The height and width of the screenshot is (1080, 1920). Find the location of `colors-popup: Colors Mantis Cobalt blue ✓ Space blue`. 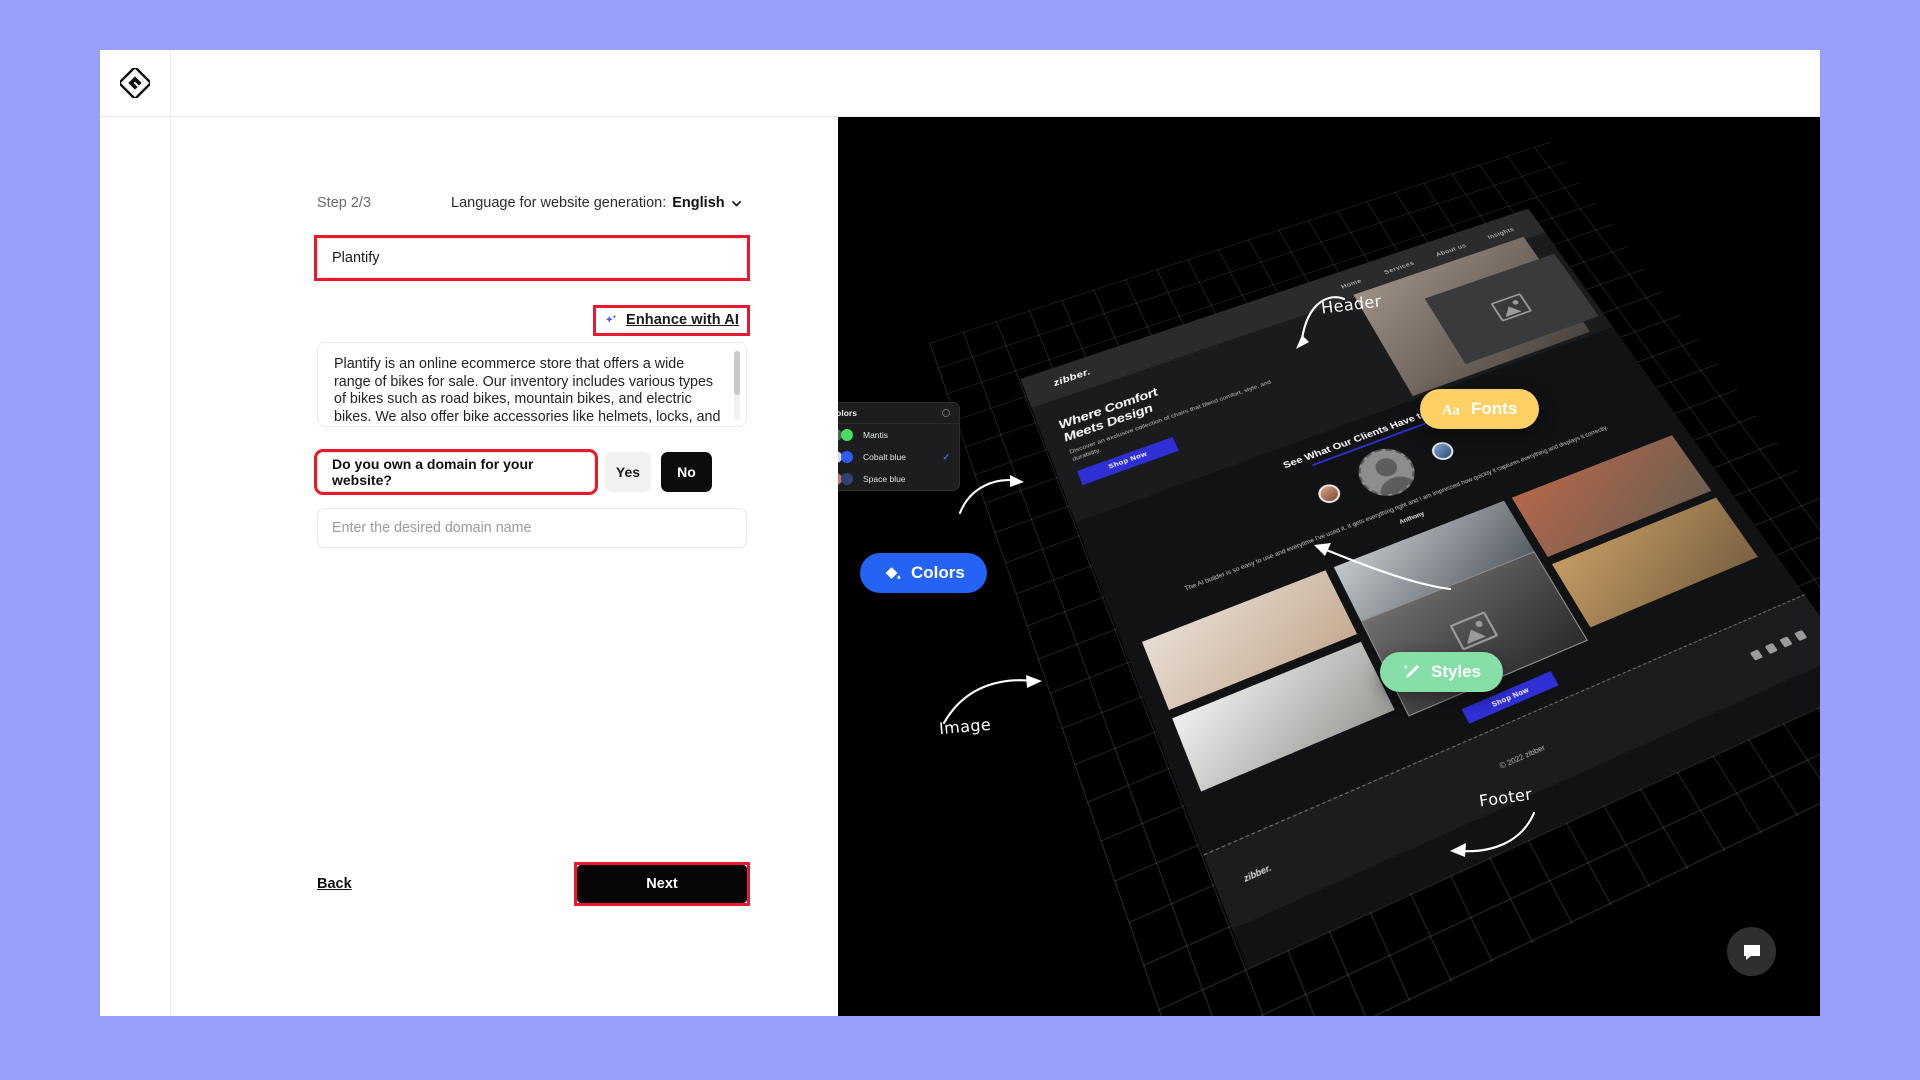

colors-popup: Colors Mantis Cobalt blue ✓ Space blue is located at coordinates (899, 446).